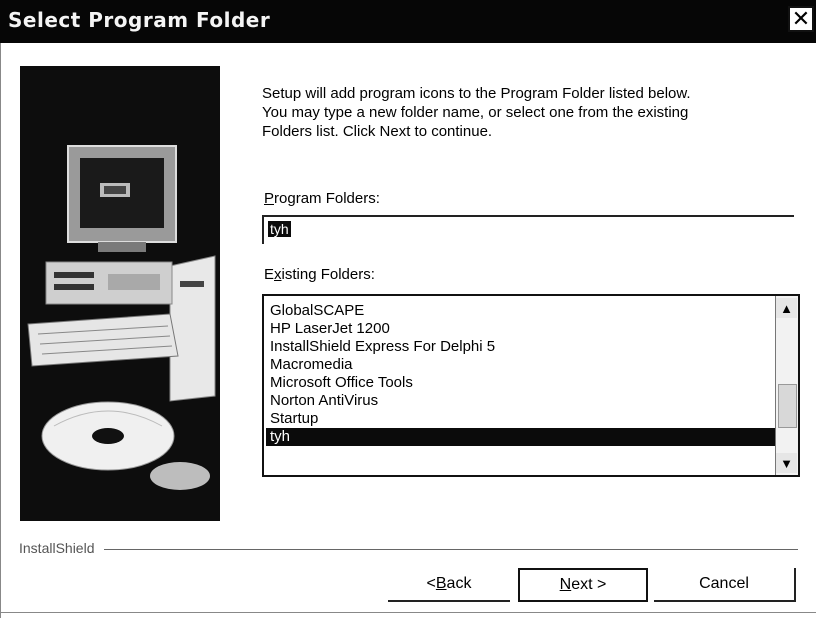  I want to click on window-bottom-border, so click(408, 612).